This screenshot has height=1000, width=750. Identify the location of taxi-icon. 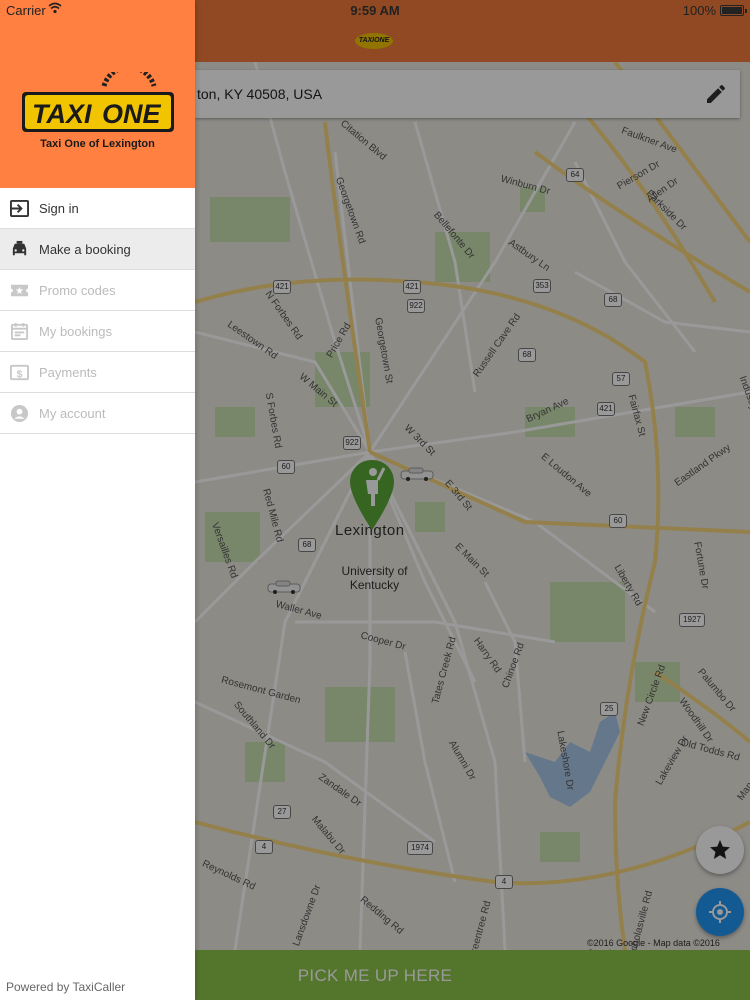
(19, 248).